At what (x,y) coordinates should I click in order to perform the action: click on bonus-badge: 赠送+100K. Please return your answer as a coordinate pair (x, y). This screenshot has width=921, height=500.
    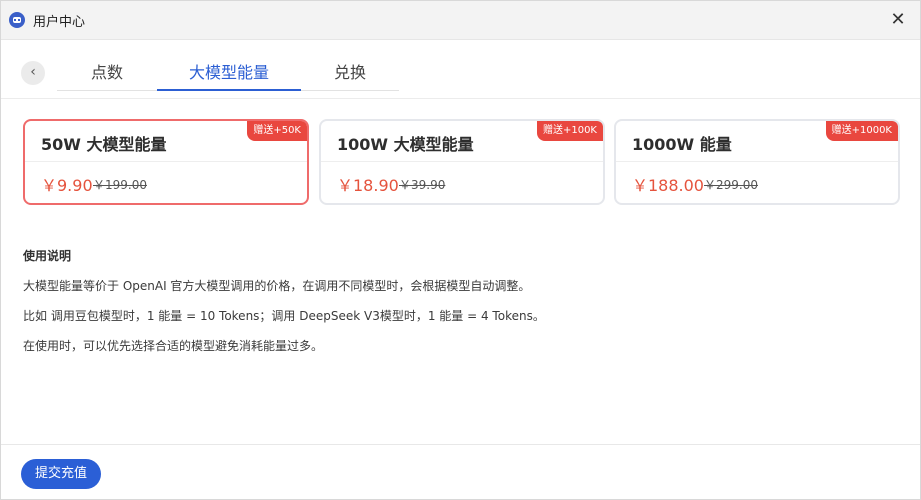
    Looking at the image, I should click on (569, 131).